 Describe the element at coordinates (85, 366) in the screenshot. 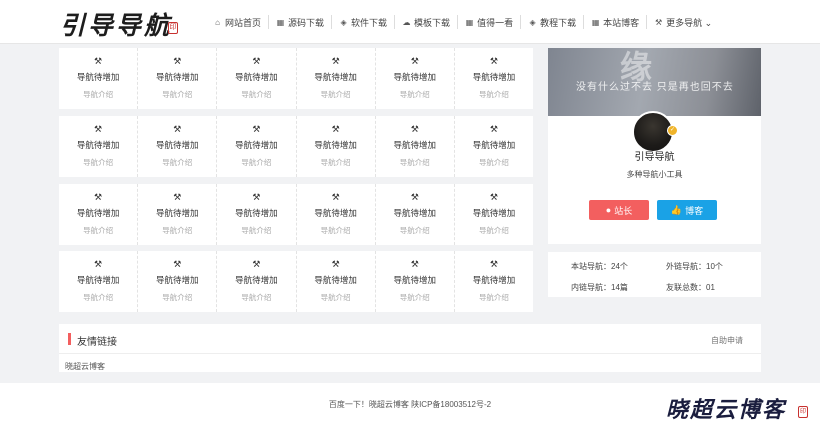

I see `friend-link: 晓超云博客` at that location.